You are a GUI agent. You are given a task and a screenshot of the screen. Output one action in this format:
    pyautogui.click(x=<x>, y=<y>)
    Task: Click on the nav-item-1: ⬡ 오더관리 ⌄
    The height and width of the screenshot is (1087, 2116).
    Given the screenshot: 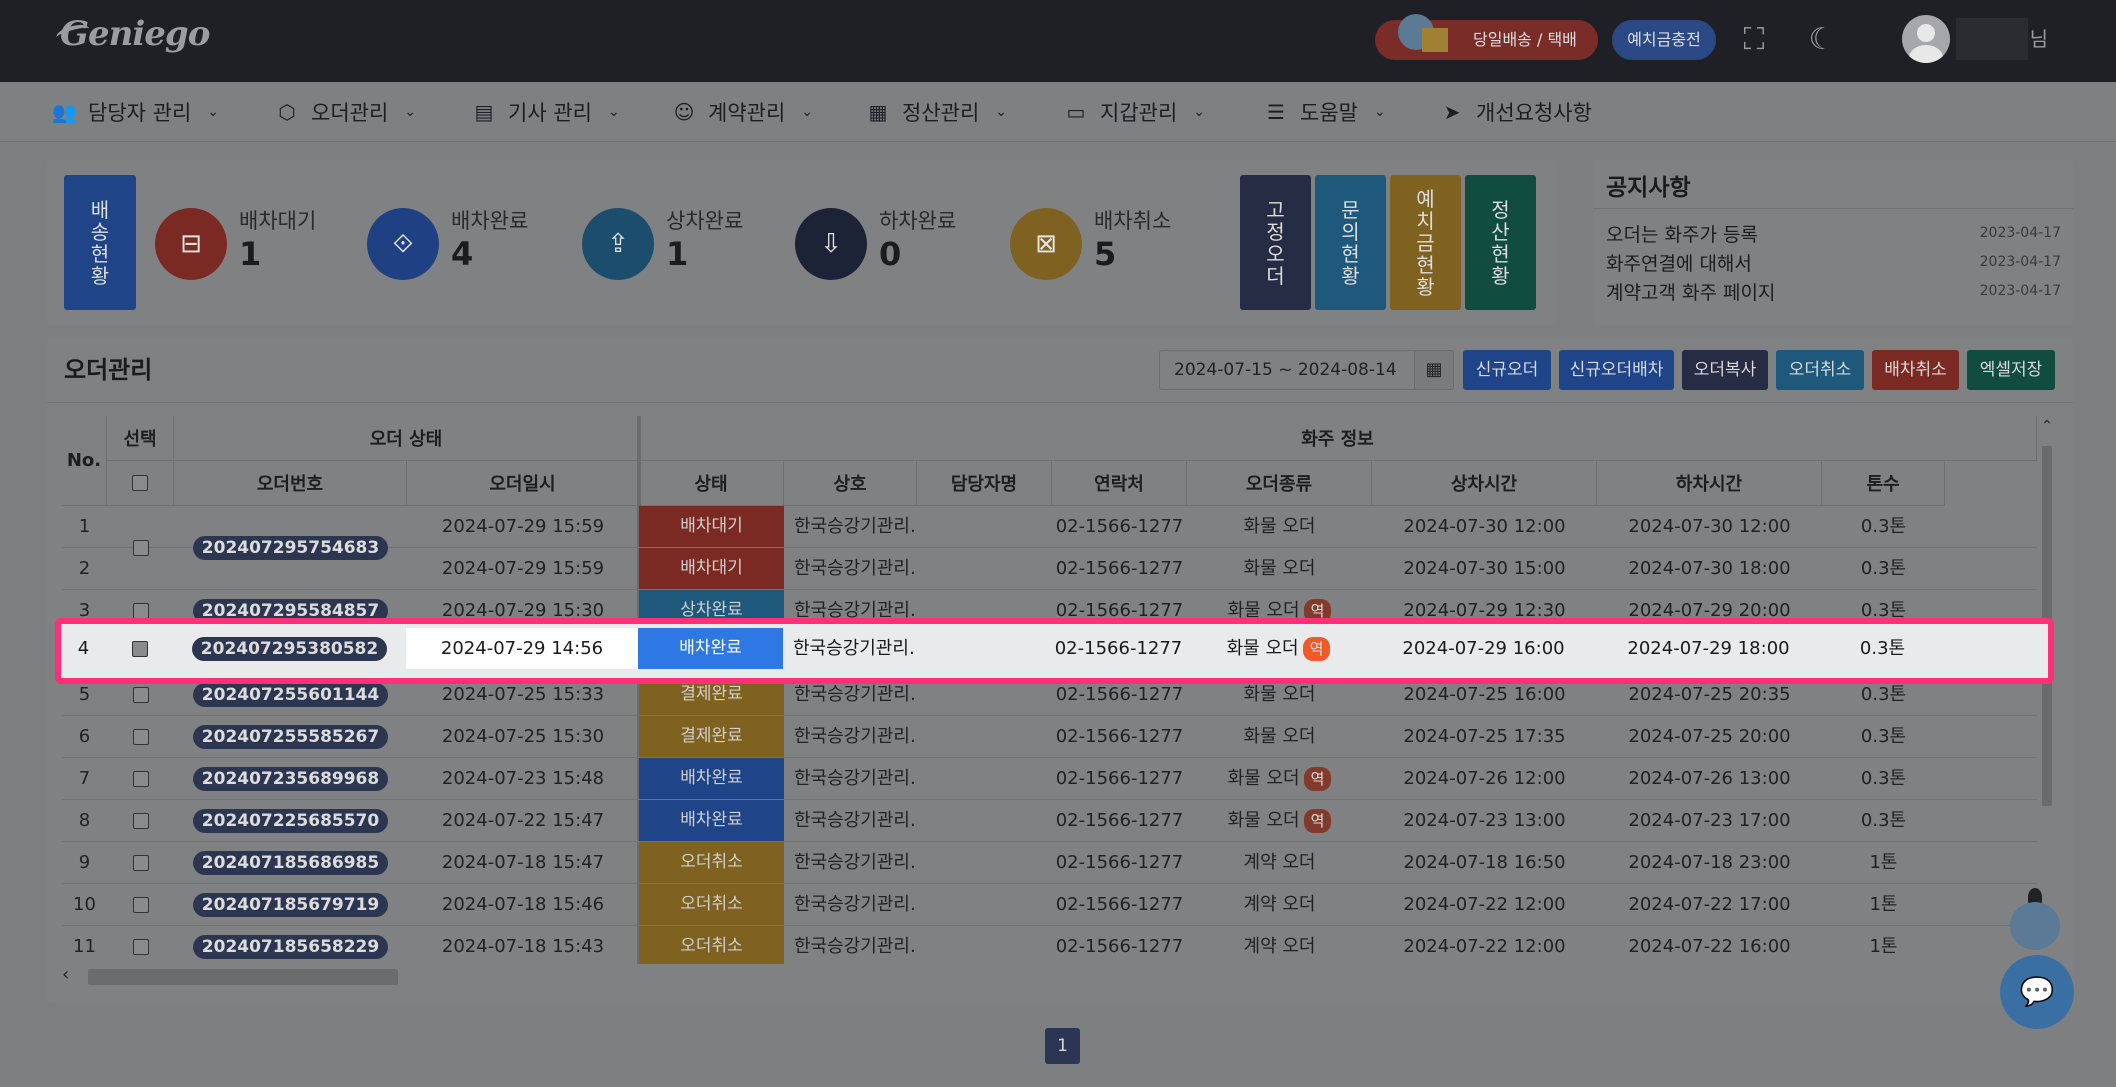 What is the action you would take?
    pyautogui.click(x=345, y=112)
    